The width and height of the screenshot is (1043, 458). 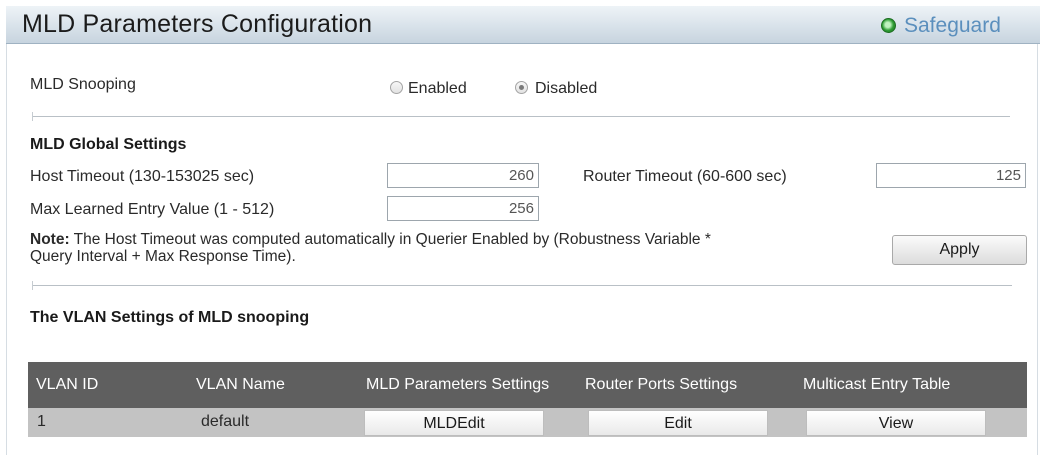 What do you see at coordinates (685, 176) in the screenshot?
I see `router-timeout-label: Router Timeout (60-600 sec)` at bounding box center [685, 176].